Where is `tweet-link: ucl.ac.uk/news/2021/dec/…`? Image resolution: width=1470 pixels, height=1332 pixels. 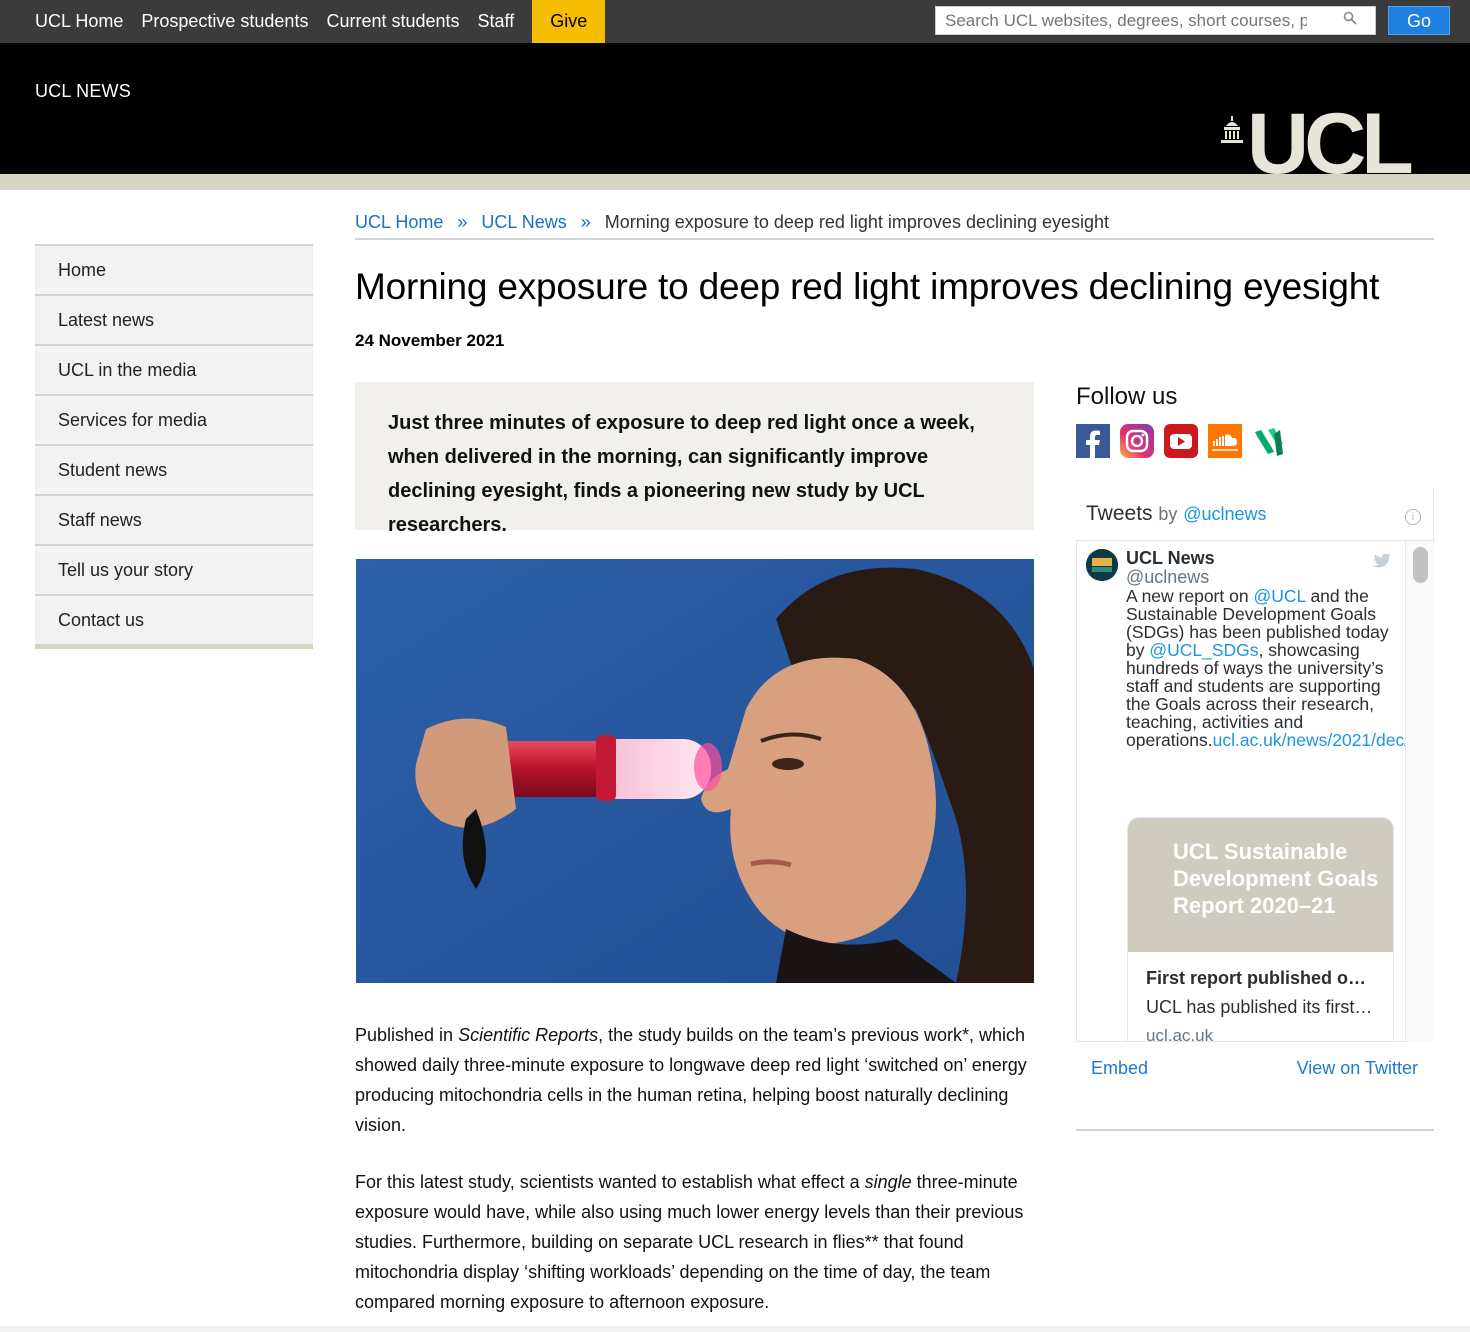
tweet-link: ucl.ac.uk/news/2021/dec/… is located at coordinates (1320, 740).